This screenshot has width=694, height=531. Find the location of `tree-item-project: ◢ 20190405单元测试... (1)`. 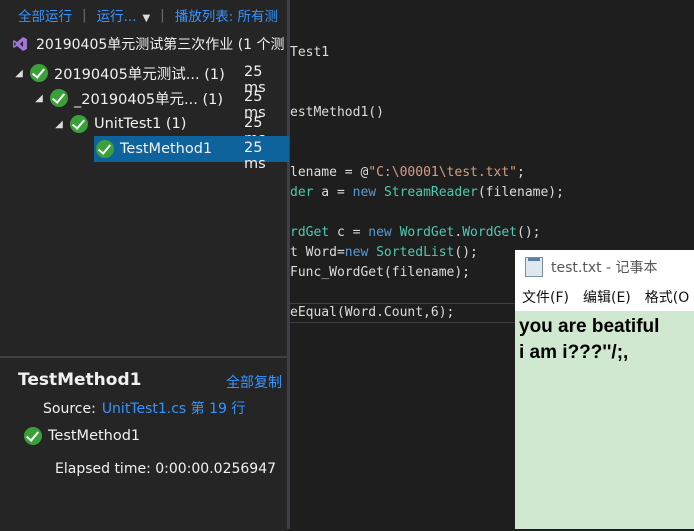

tree-item-project: ◢ 20190405单元测试... (1) is located at coordinates (119, 73).